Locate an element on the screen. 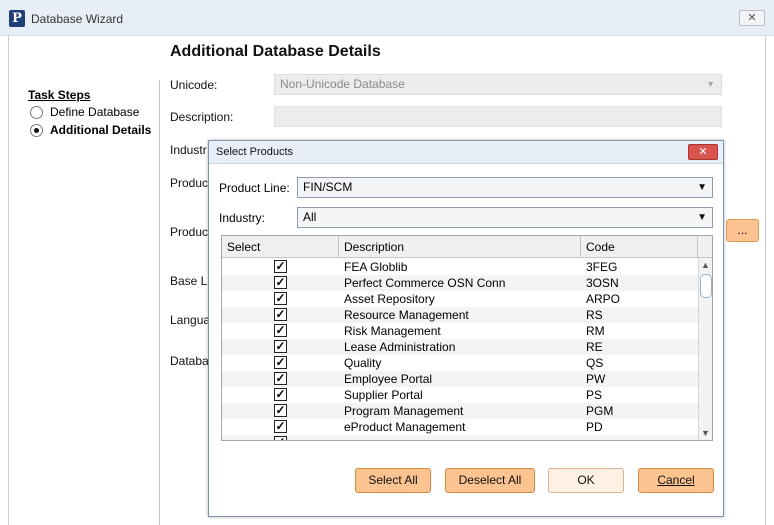  product-code: ARPO is located at coordinates (603, 299).